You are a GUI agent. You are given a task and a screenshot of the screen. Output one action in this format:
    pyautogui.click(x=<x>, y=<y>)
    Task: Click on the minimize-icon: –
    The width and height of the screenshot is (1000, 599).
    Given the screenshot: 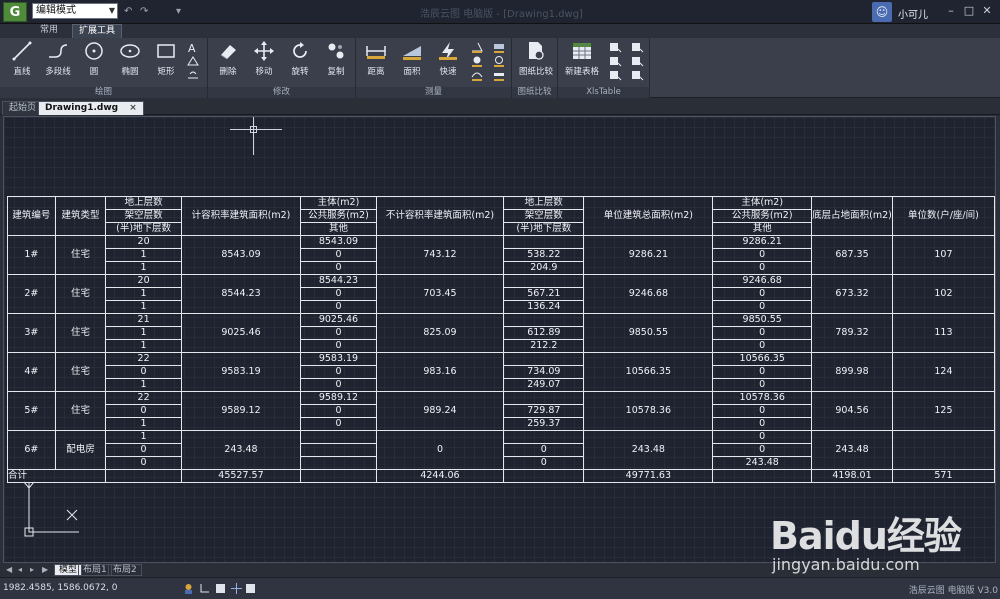 What is the action you would take?
    pyautogui.click(x=951, y=11)
    